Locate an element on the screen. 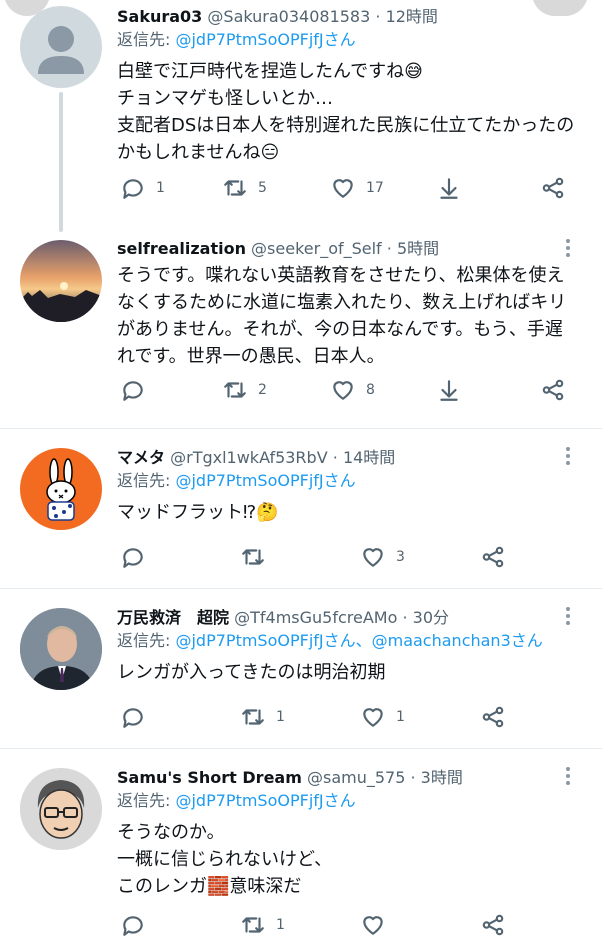  tweet-text: レンガが入ってきたのは明治初期 is located at coordinates (251, 672).